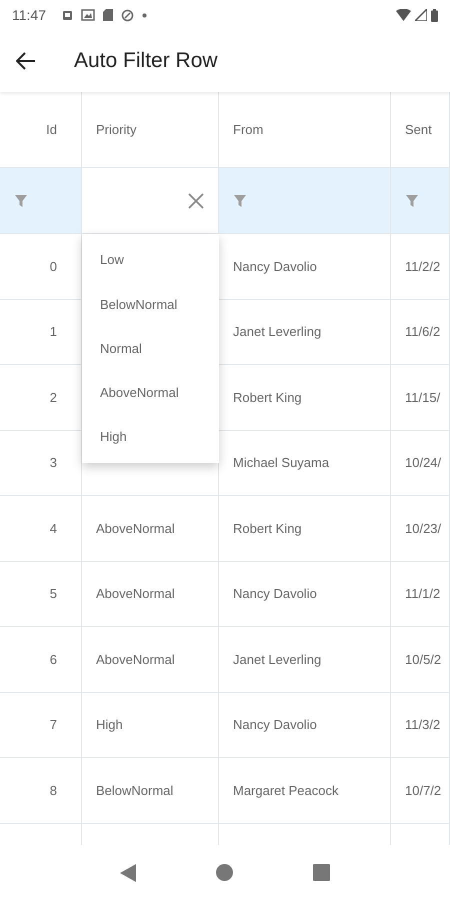 The width and height of the screenshot is (450, 900). I want to click on table-cell-text: BelowNormal, so click(135, 791).